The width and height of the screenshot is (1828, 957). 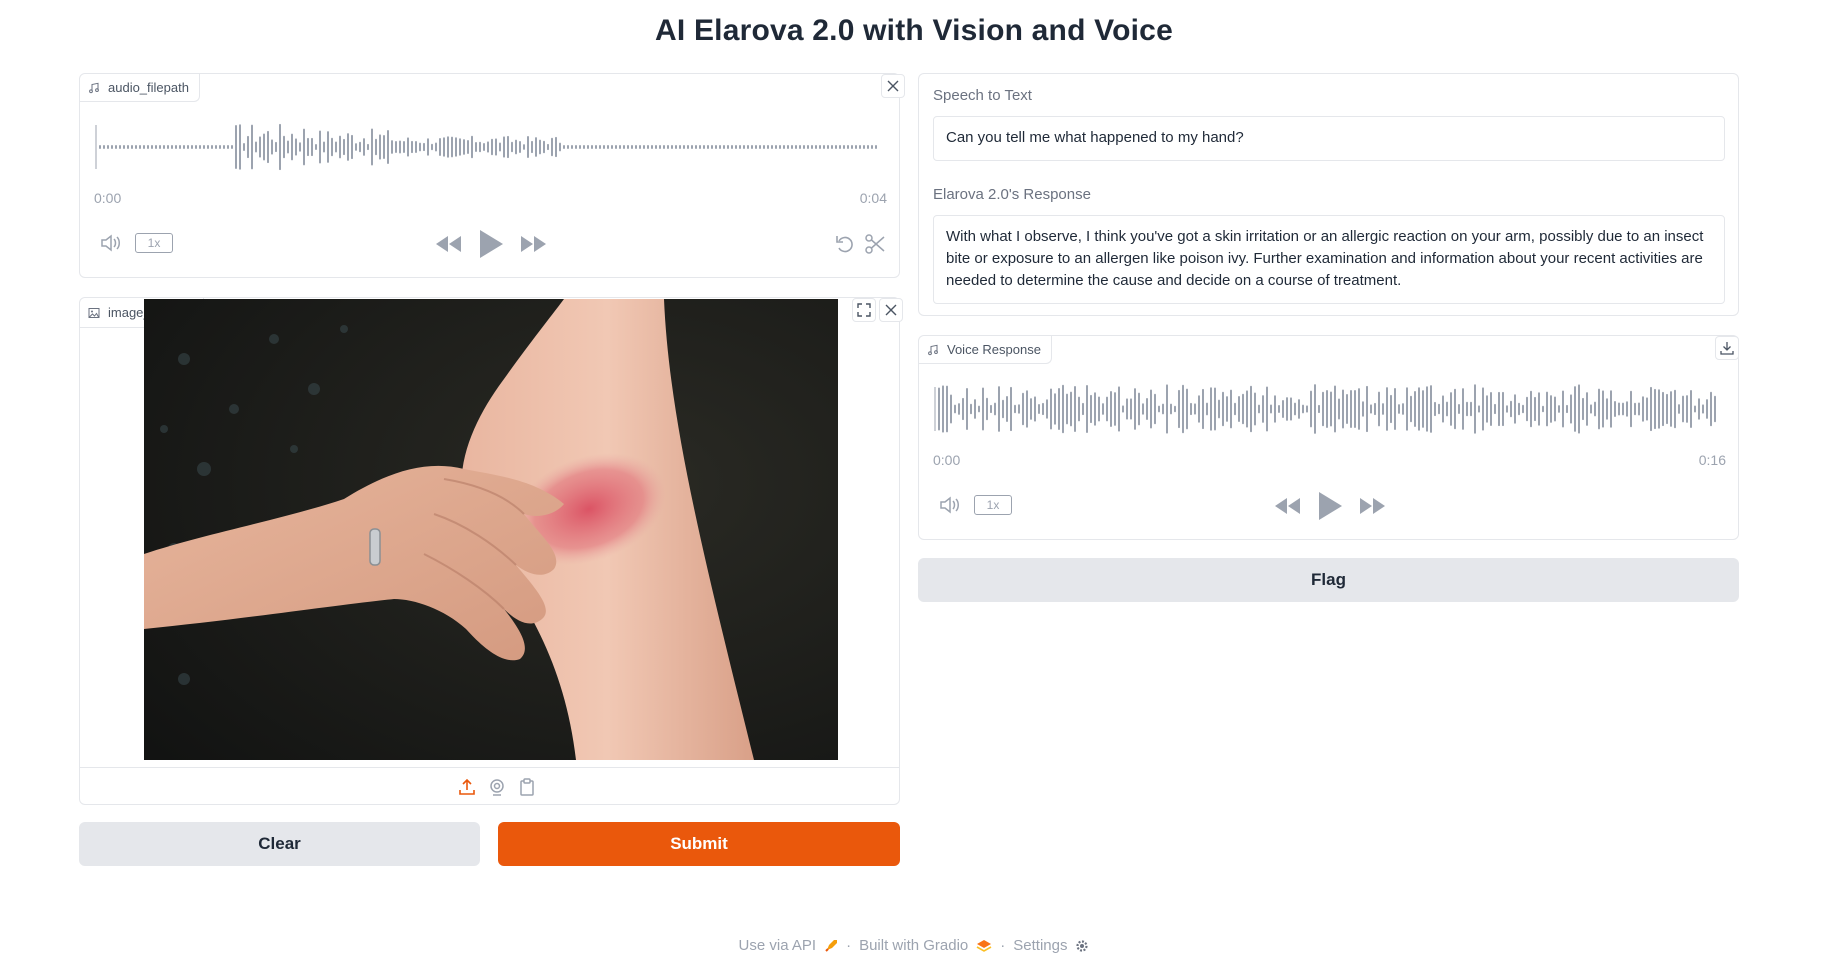 What do you see at coordinates (1328, 409) in the screenshot?
I see `voice-response-waveform` at bounding box center [1328, 409].